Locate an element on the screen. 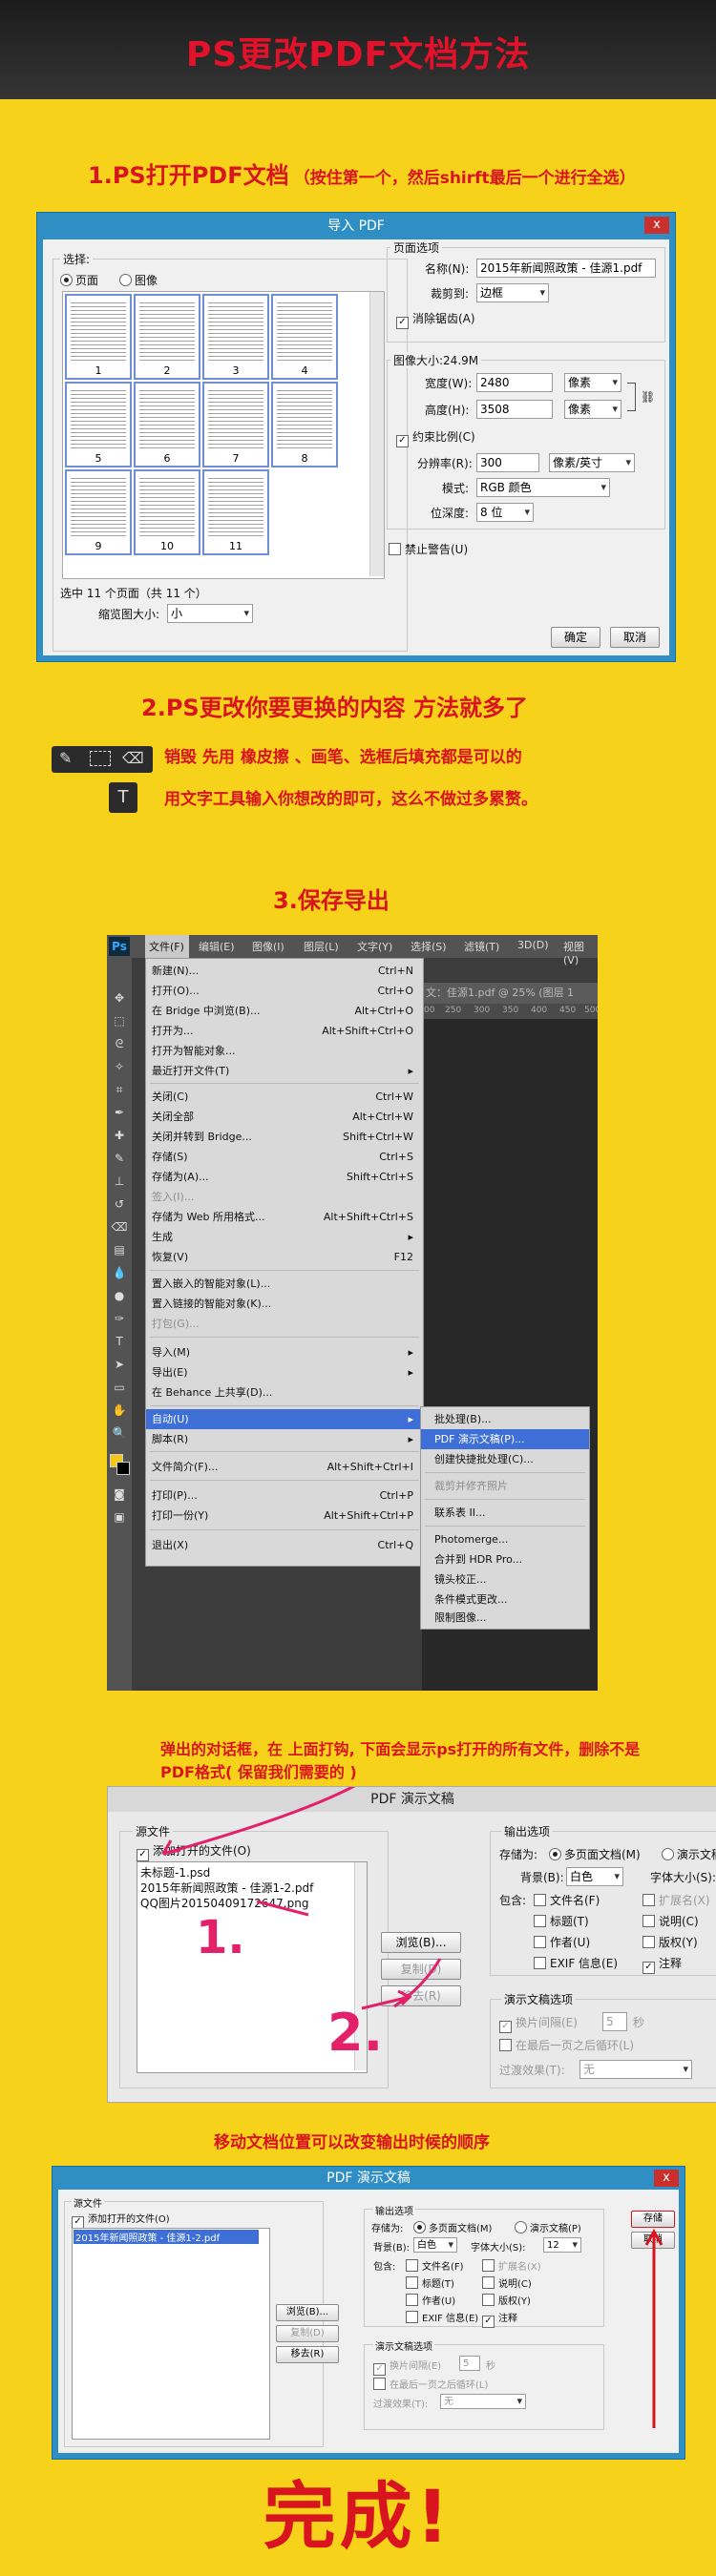 This screenshot has width=716, height=2576. depth-select: 8 位 is located at coordinates (505, 512).